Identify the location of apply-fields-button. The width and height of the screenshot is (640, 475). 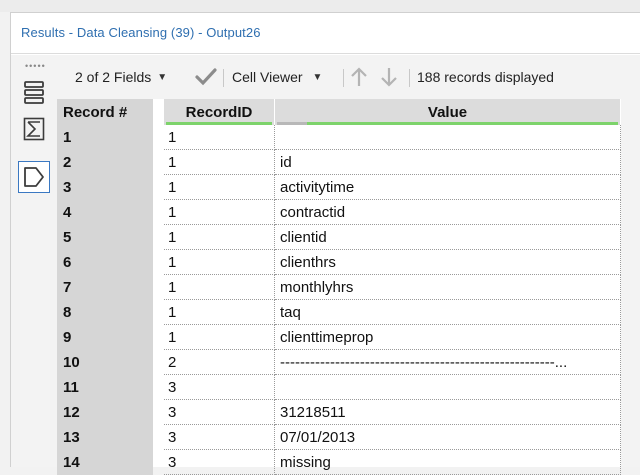
(206, 77).